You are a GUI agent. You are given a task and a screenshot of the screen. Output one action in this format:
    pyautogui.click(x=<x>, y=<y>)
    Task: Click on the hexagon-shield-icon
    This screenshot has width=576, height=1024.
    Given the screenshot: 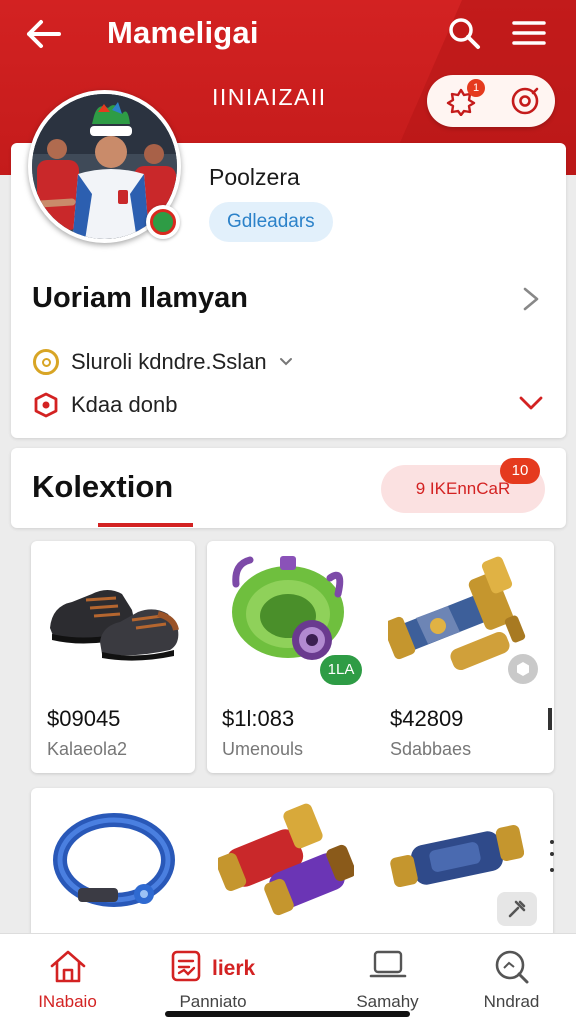 What is the action you would take?
    pyautogui.click(x=46, y=405)
    